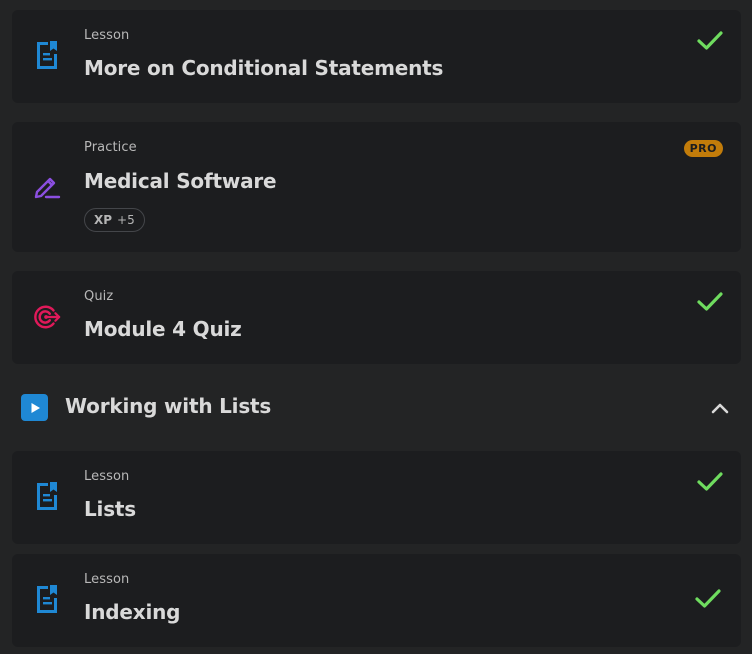 The image size is (752, 654). I want to click on item-title: Module 4 Quiz, so click(163, 329).